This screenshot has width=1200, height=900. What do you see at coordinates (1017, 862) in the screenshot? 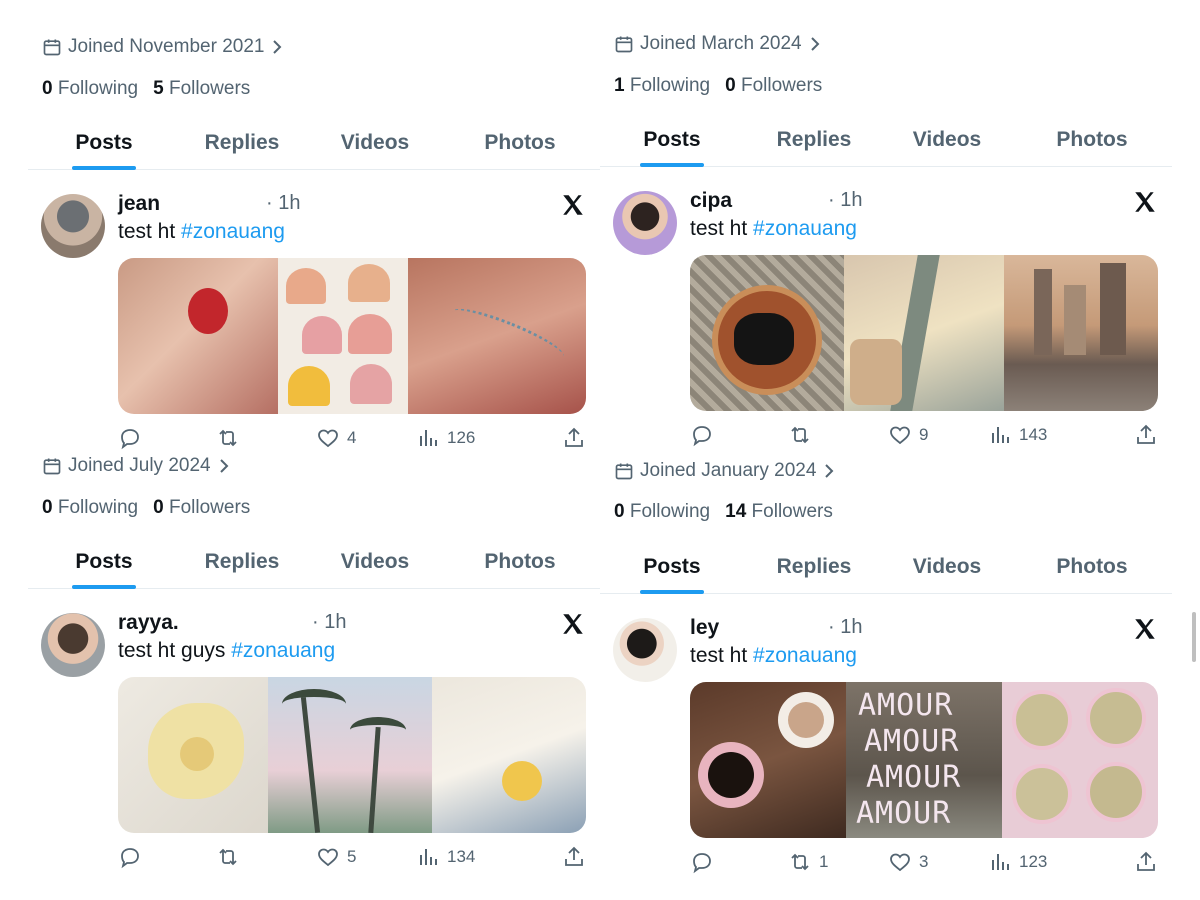
I see `views-button: 123` at bounding box center [1017, 862].